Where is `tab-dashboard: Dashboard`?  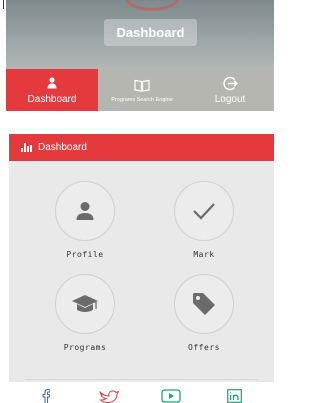 tab-dashboard: Dashboard is located at coordinates (52, 90).